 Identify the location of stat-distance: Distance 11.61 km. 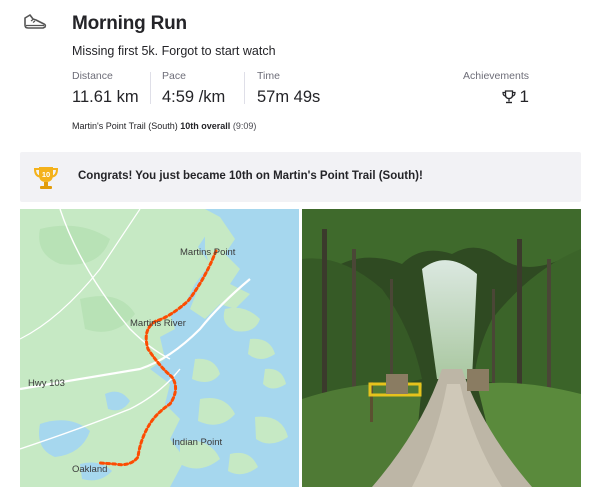
(105, 90).